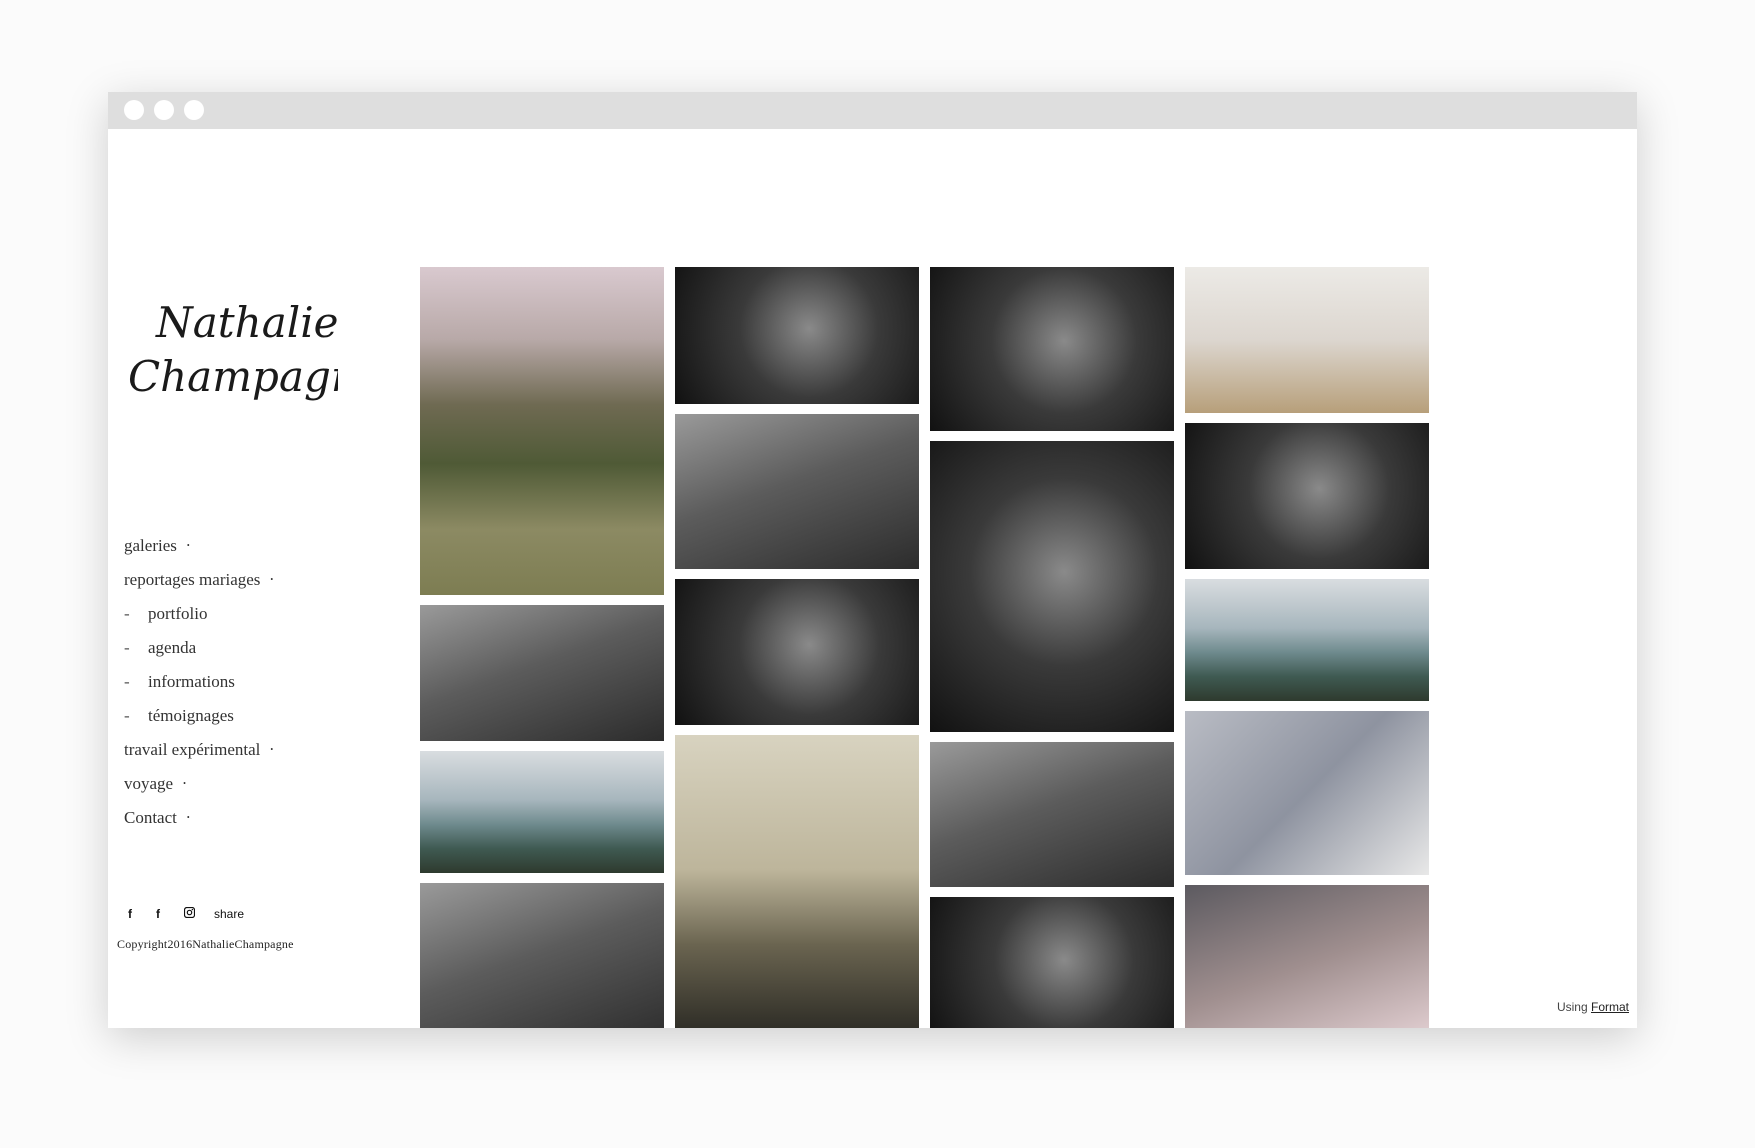  I want to click on window-maximize-dot, so click(194, 110).